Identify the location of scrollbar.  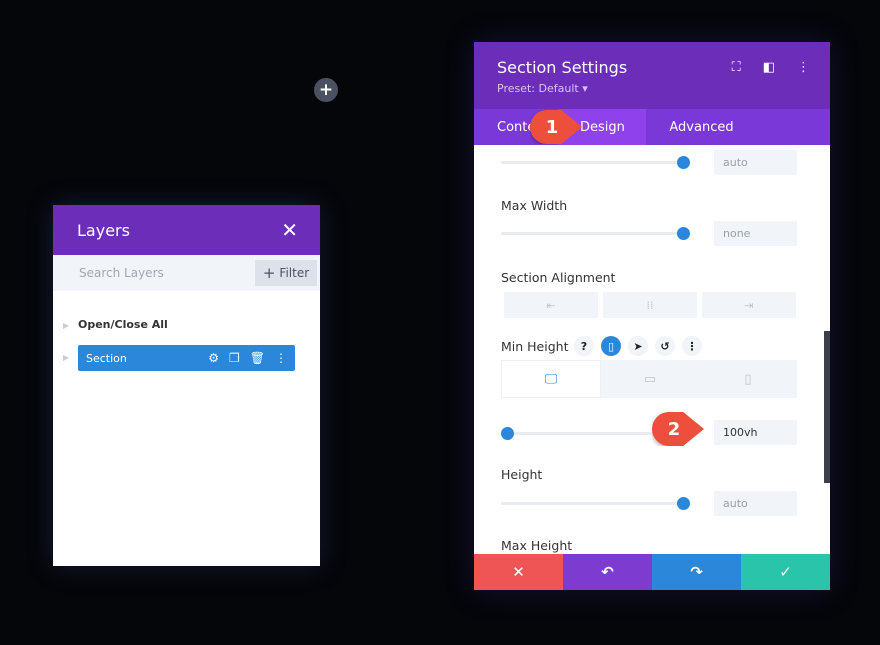
(827, 407).